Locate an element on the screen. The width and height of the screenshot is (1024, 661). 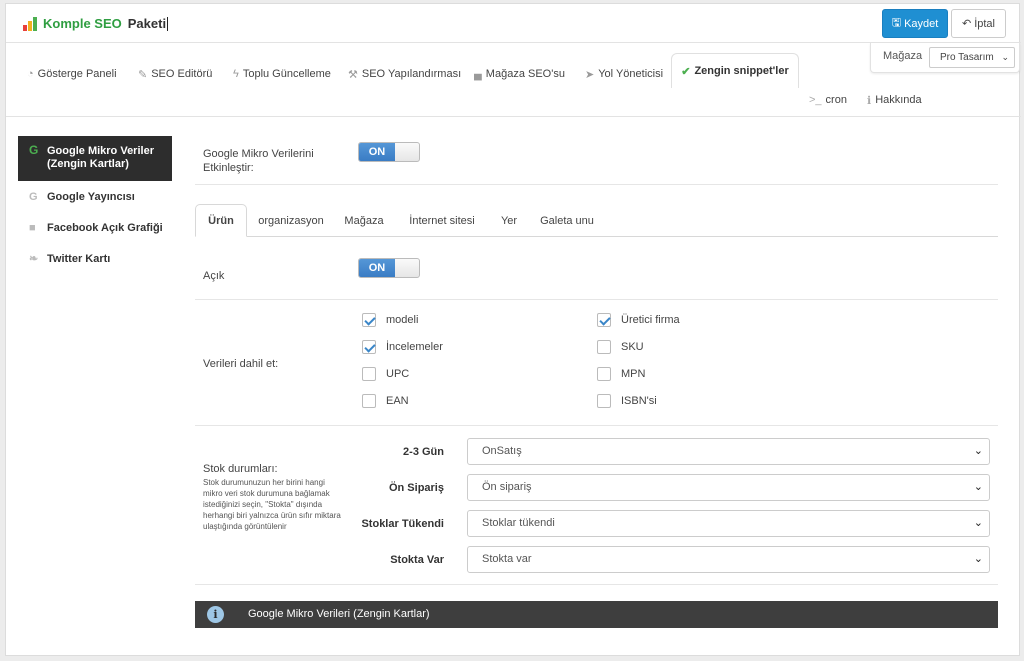
tab-breadcrumb: Galeta unu is located at coordinates (567, 220).